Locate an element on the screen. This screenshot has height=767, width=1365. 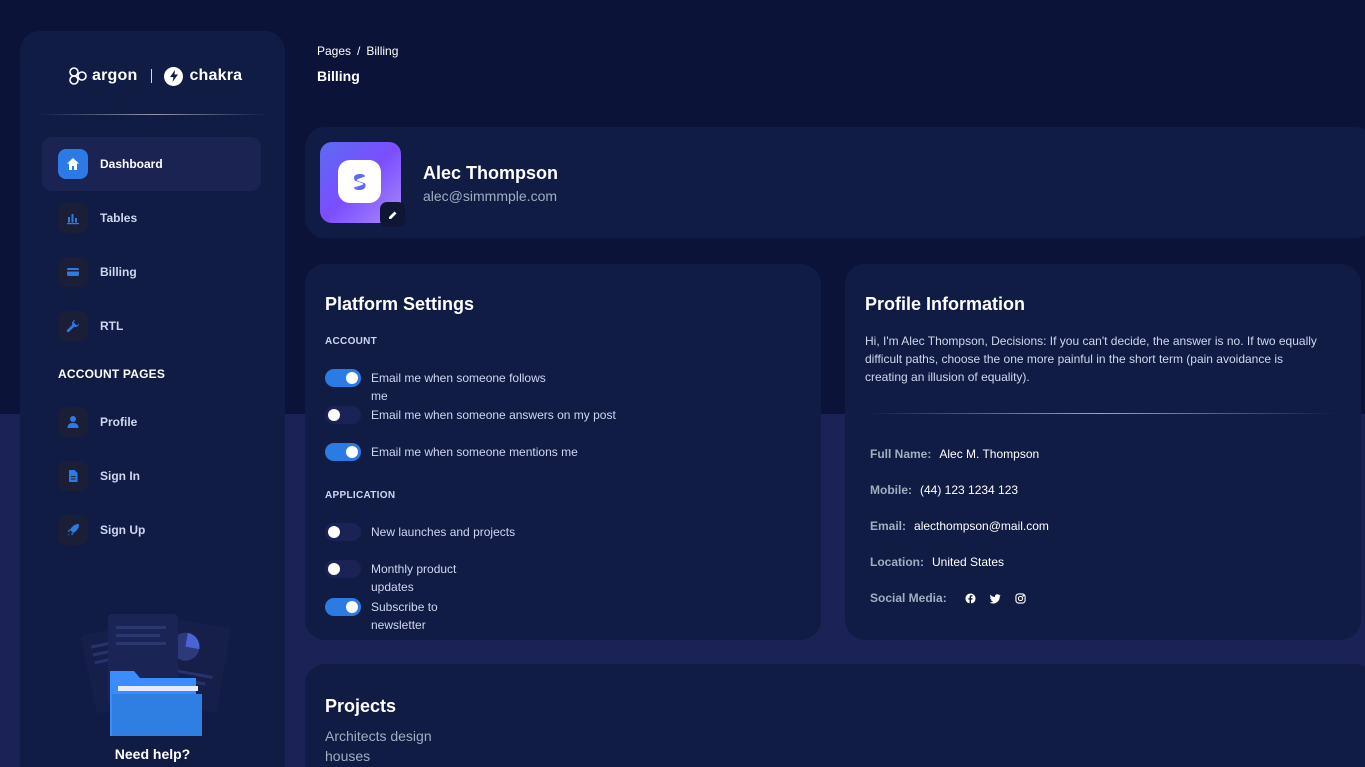
info-key: Mobile: is located at coordinates (891, 490).